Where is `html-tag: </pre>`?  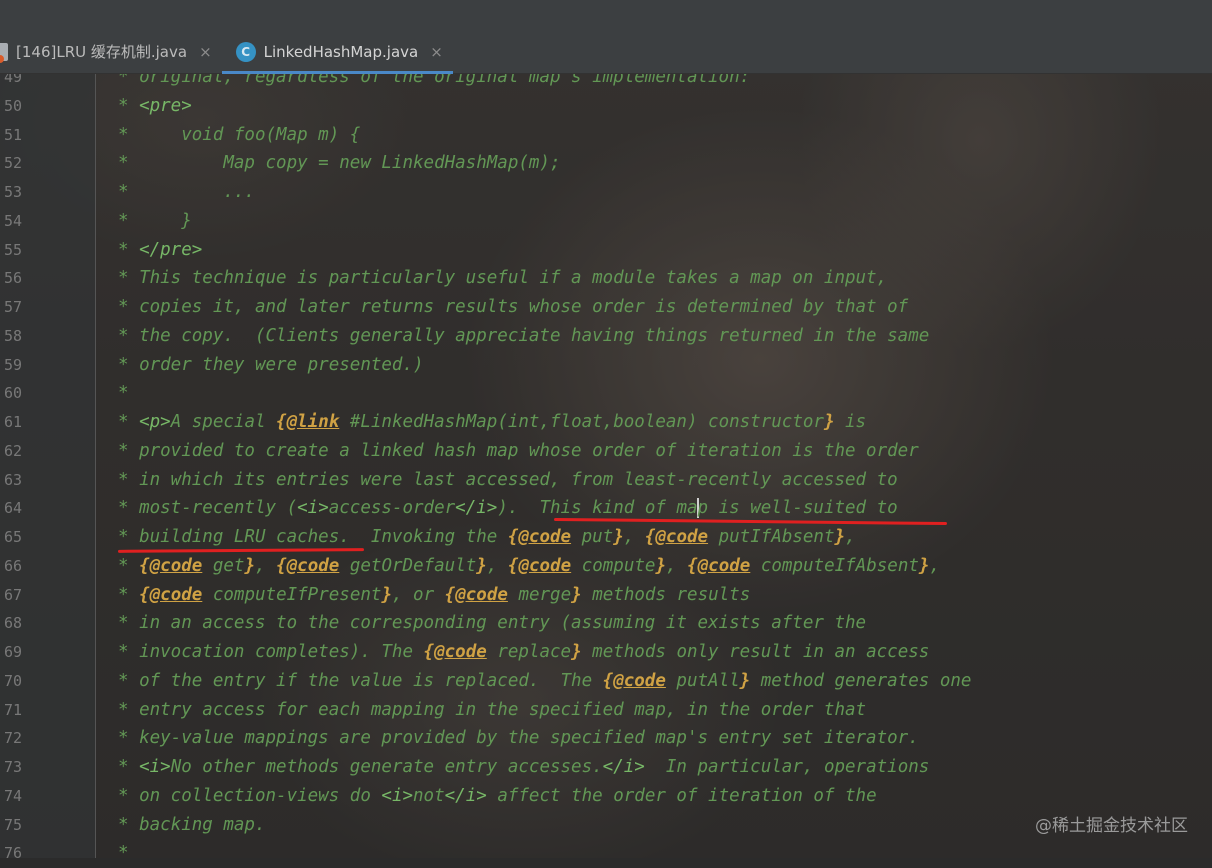 html-tag: </pre> is located at coordinates (171, 249).